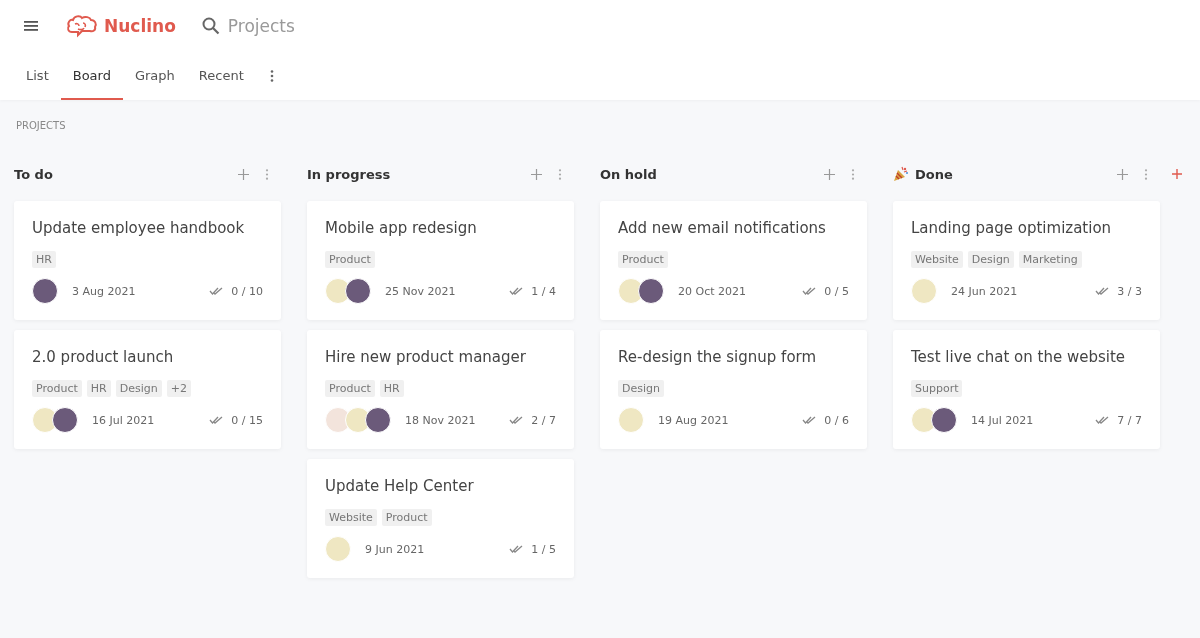  What do you see at coordinates (934, 174) in the screenshot?
I see `column-title: Done` at bounding box center [934, 174].